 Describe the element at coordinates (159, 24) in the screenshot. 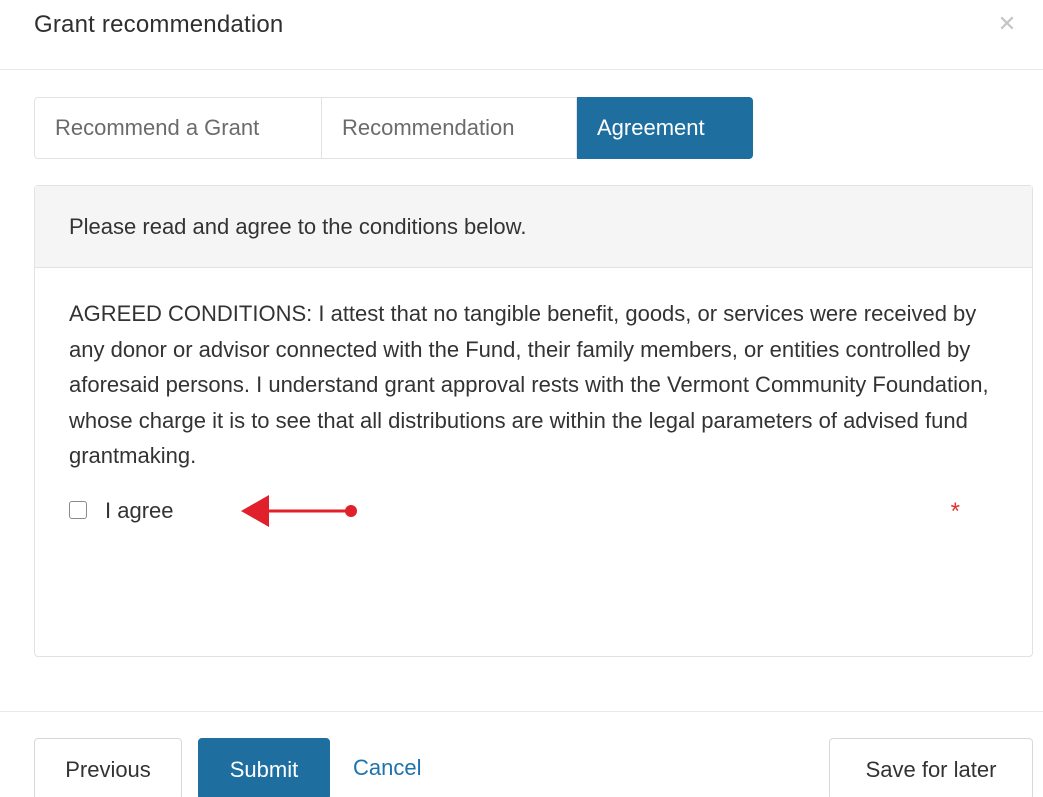

I see `modal-title: Grant recommendation` at that location.